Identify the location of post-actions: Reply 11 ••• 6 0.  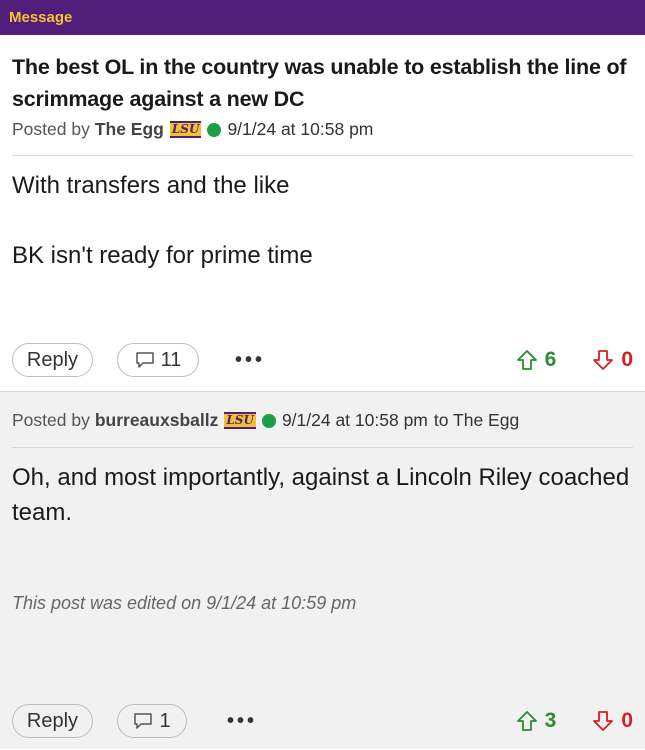
(322, 360).